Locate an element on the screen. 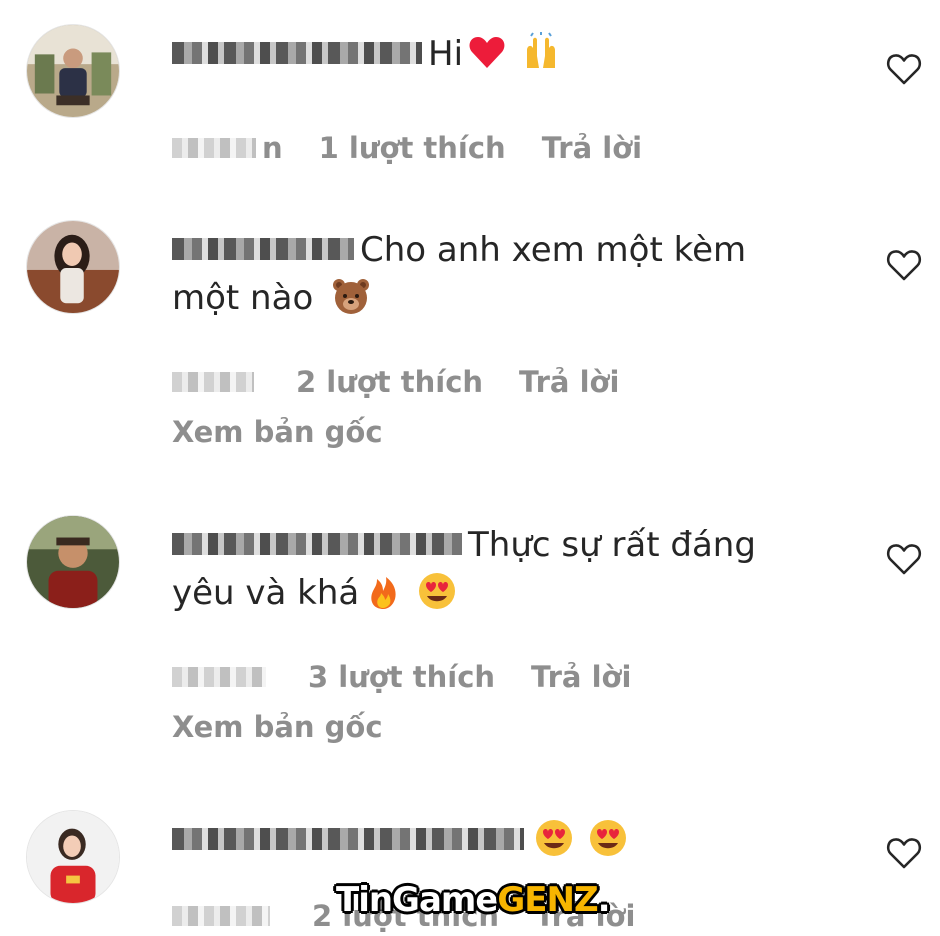  comment-text-line: Hi is located at coordinates (446, 54).